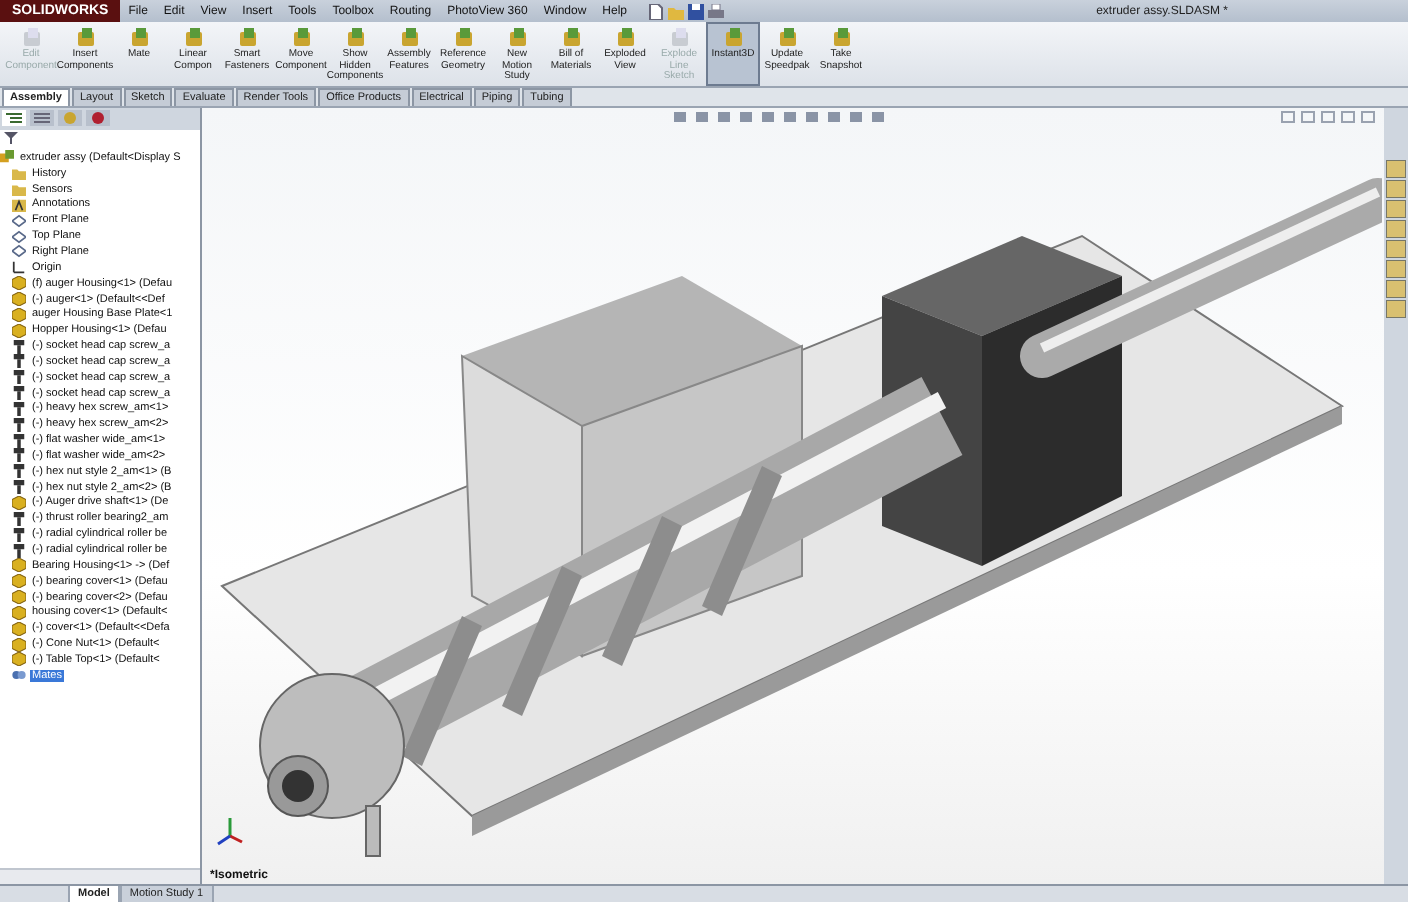 The image size is (1408, 902). I want to click on print-icon, so click(715, 11).